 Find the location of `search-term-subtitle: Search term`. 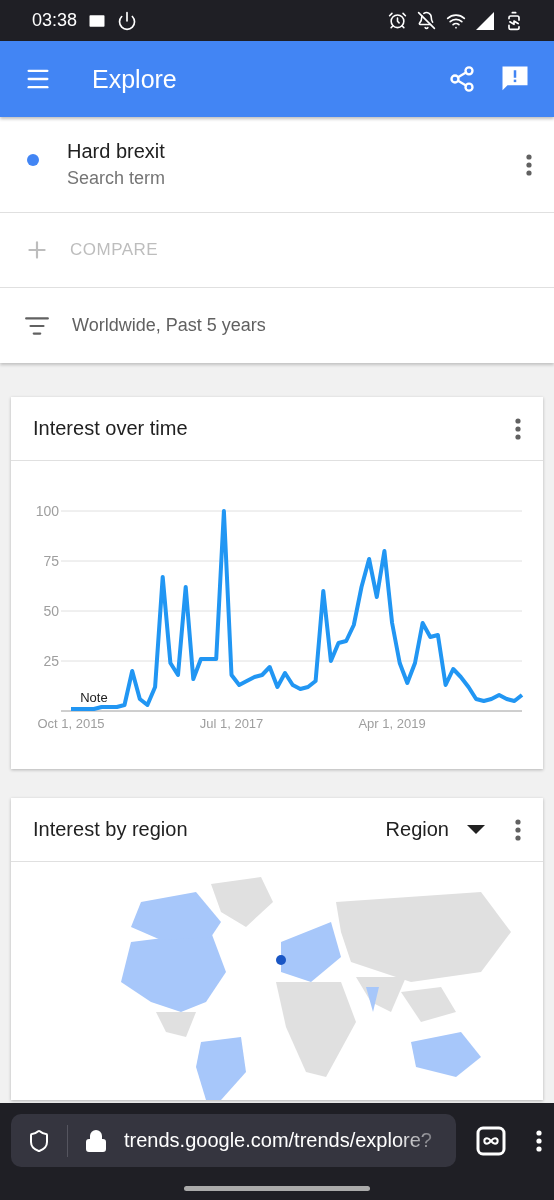

search-term-subtitle: Search term is located at coordinates (117, 178).